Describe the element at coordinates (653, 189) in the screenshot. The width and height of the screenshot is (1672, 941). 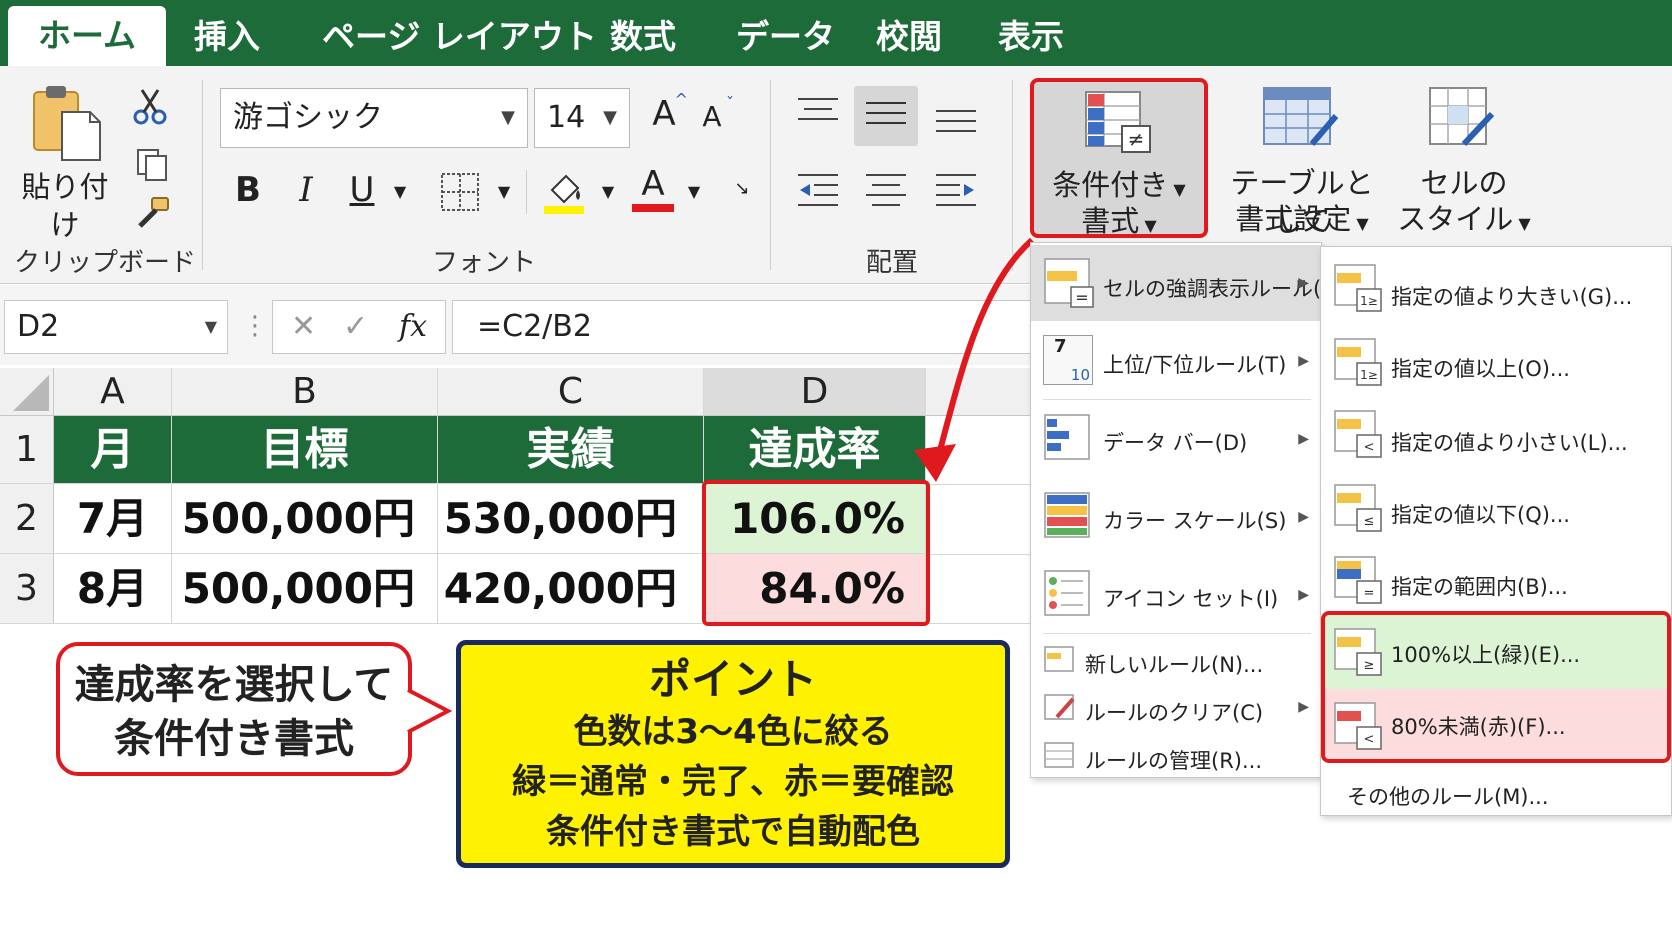
I see `font-color-button: A` at that location.